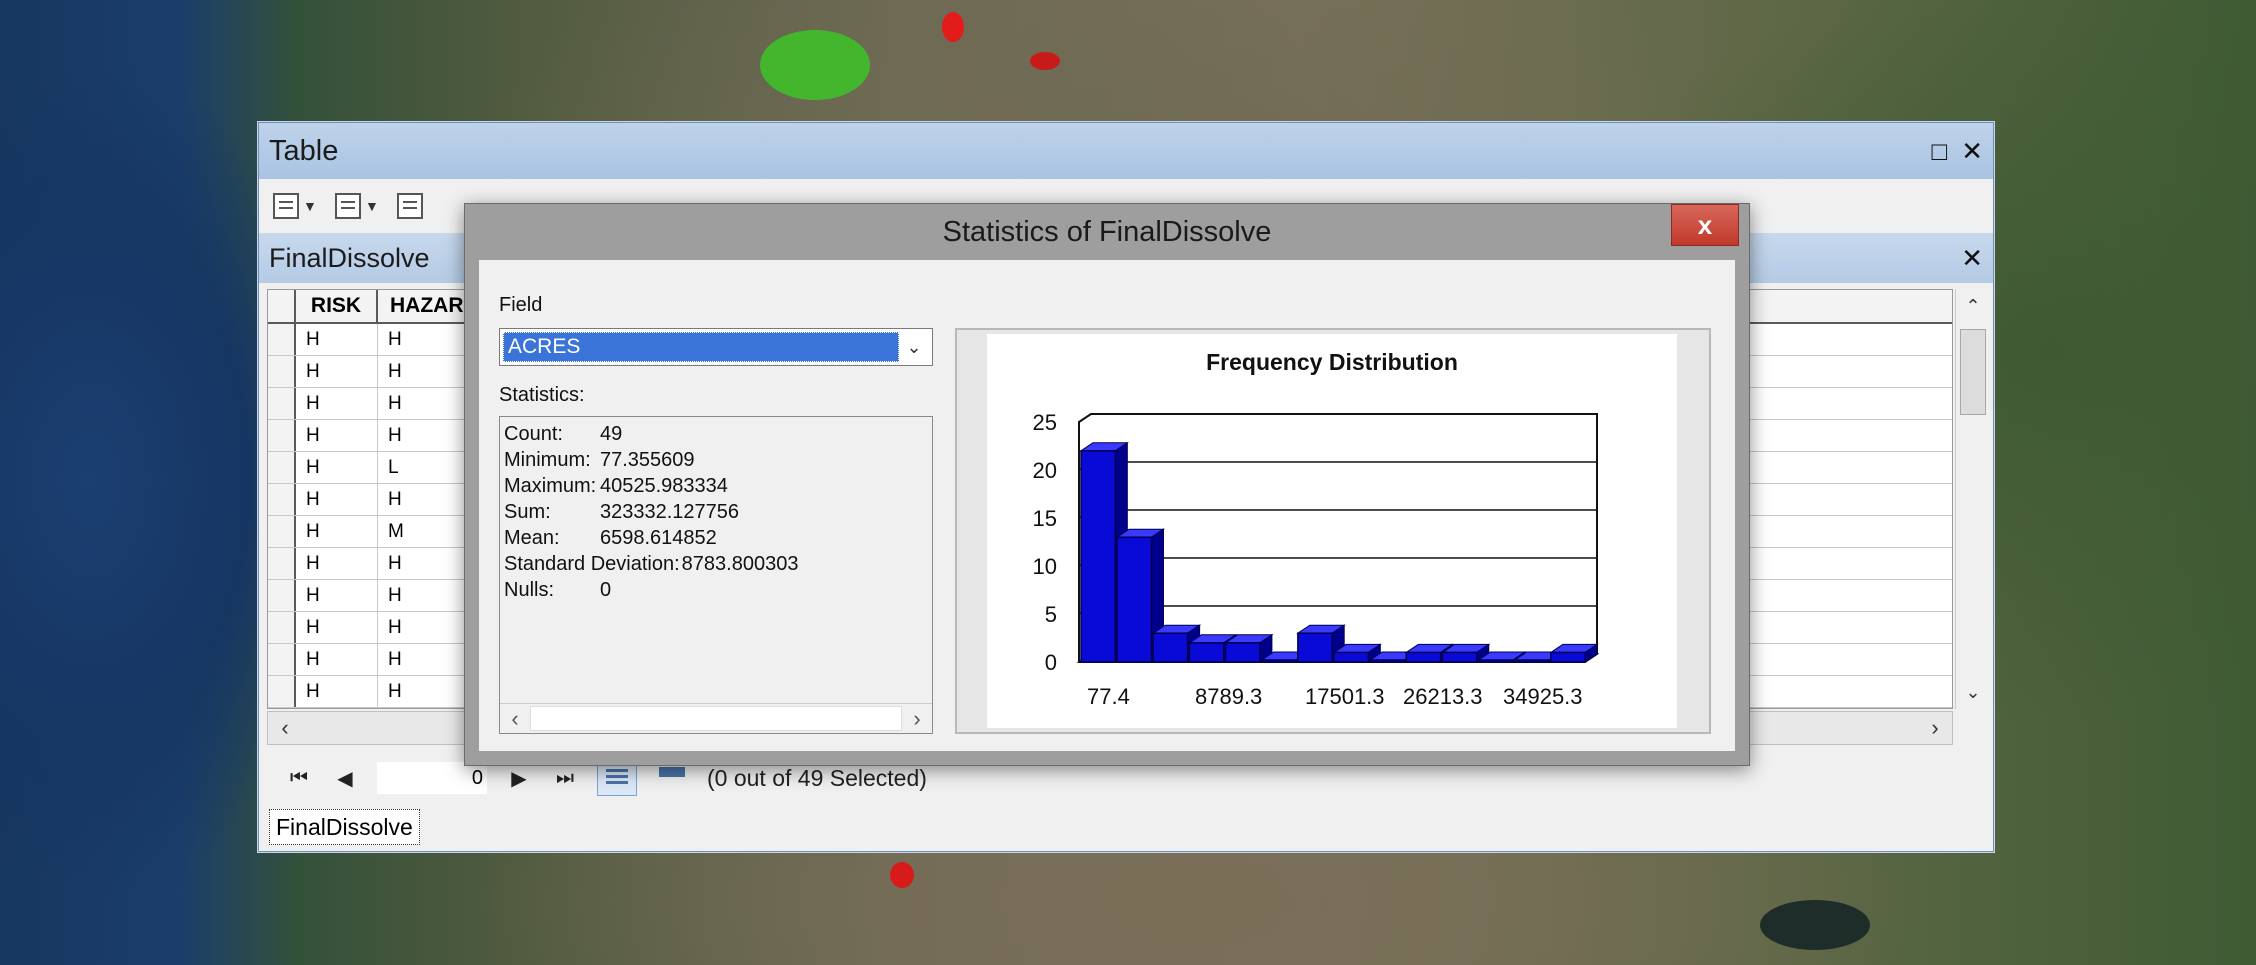 This screenshot has width=2256, height=965. Describe the element at coordinates (1705, 225) in the screenshot. I see `dialog-close-button: x` at that location.